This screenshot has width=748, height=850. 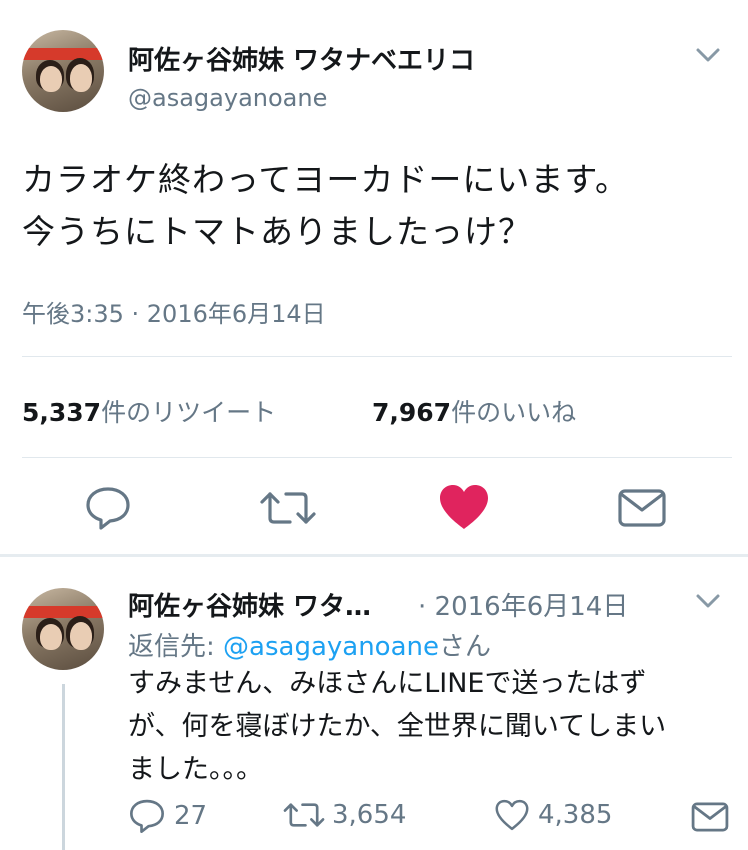 What do you see at coordinates (227, 98) in the screenshot?
I see `user-handle: @asagayanoane` at bounding box center [227, 98].